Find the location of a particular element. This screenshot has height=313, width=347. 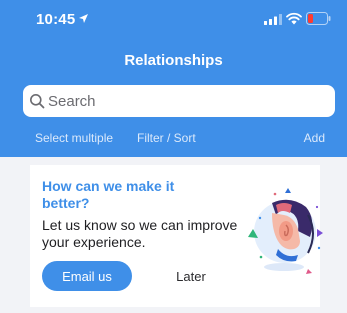

location-arrow-icon is located at coordinates (83, 18).